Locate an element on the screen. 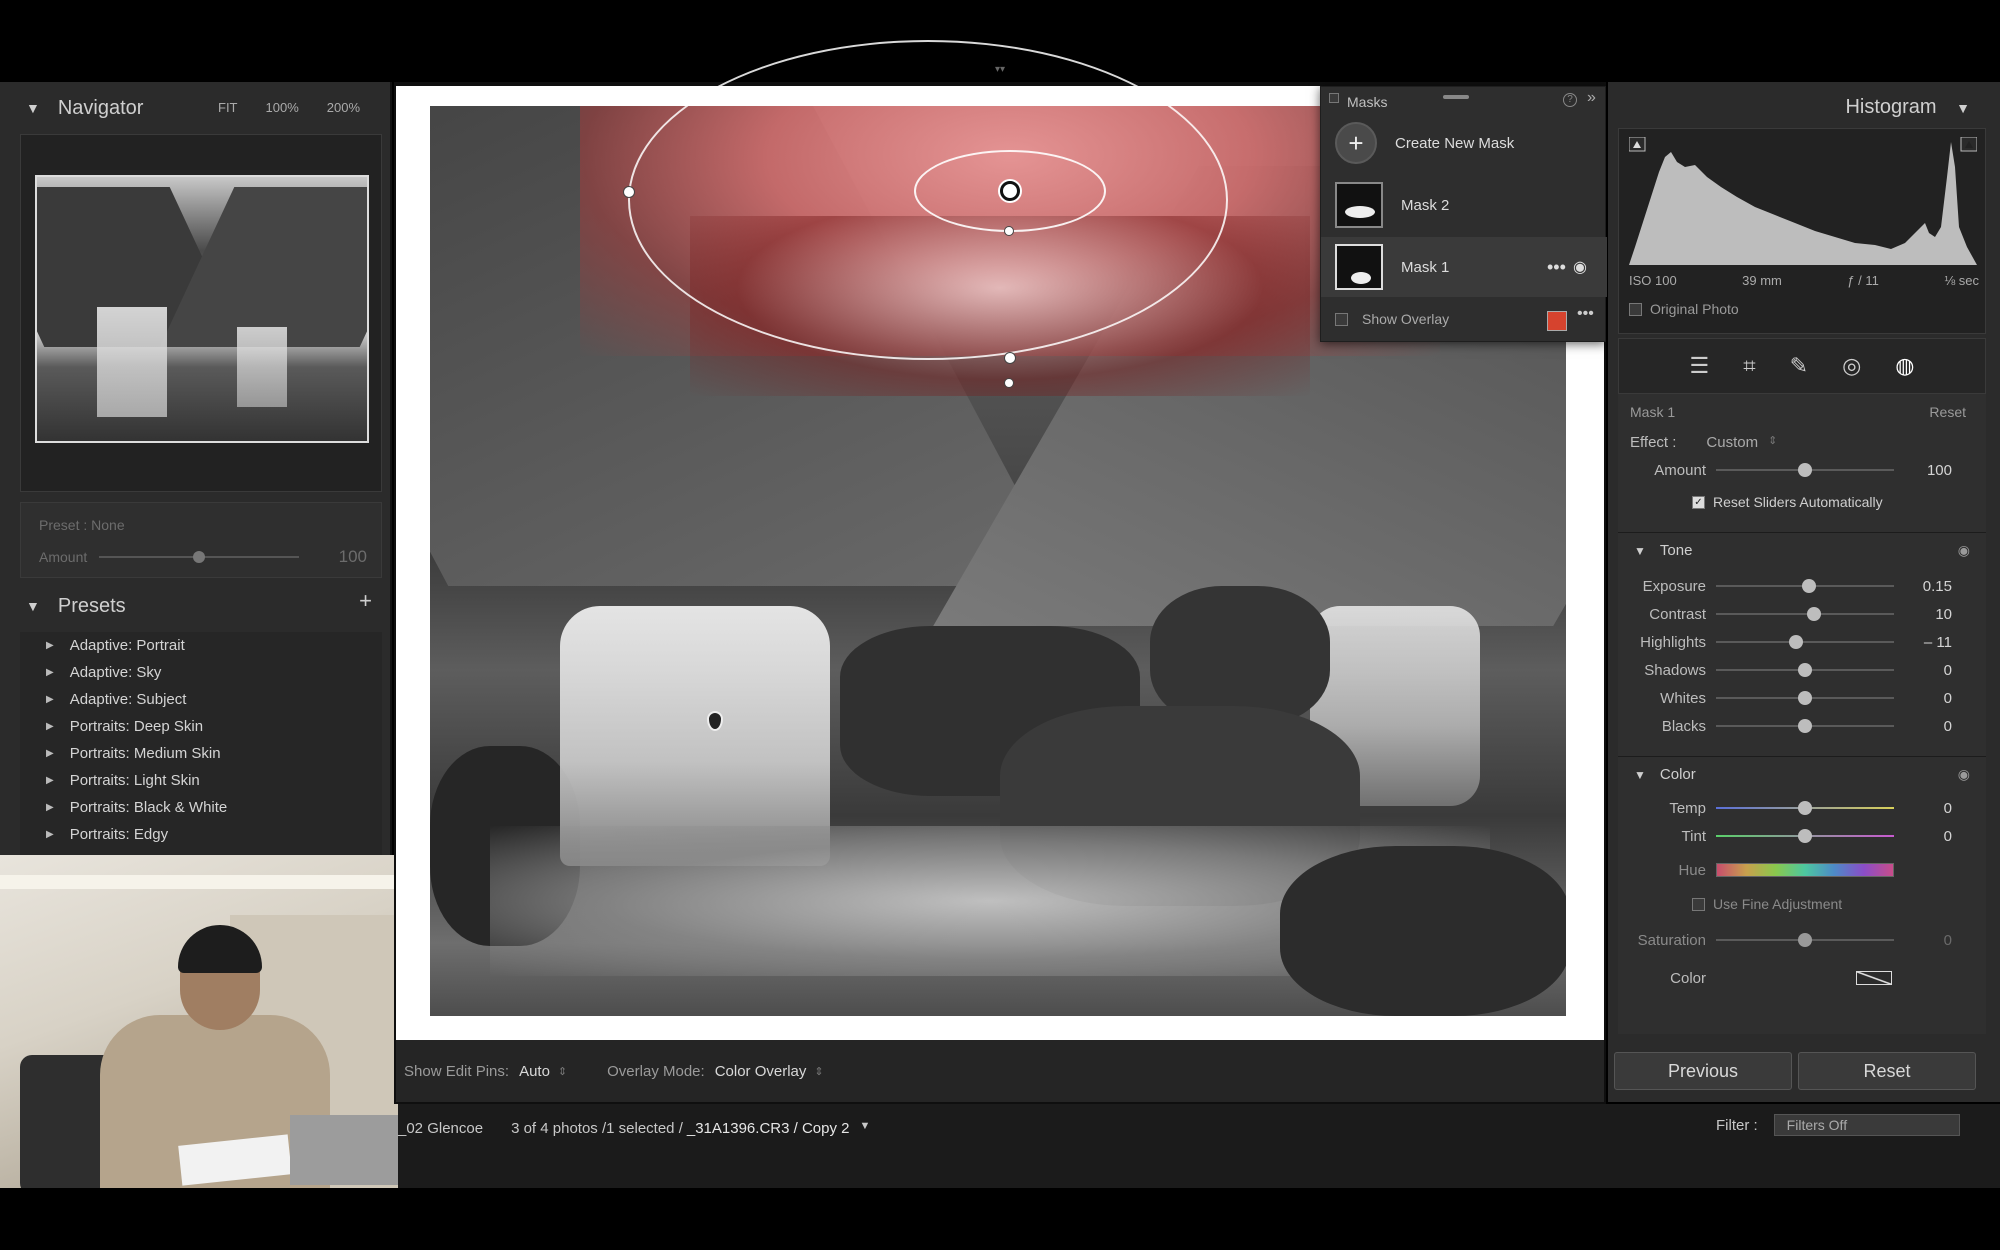 The width and height of the screenshot is (2000, 1250). histogram-header: Histogram ▼ is located at coordinates (1907, 107).